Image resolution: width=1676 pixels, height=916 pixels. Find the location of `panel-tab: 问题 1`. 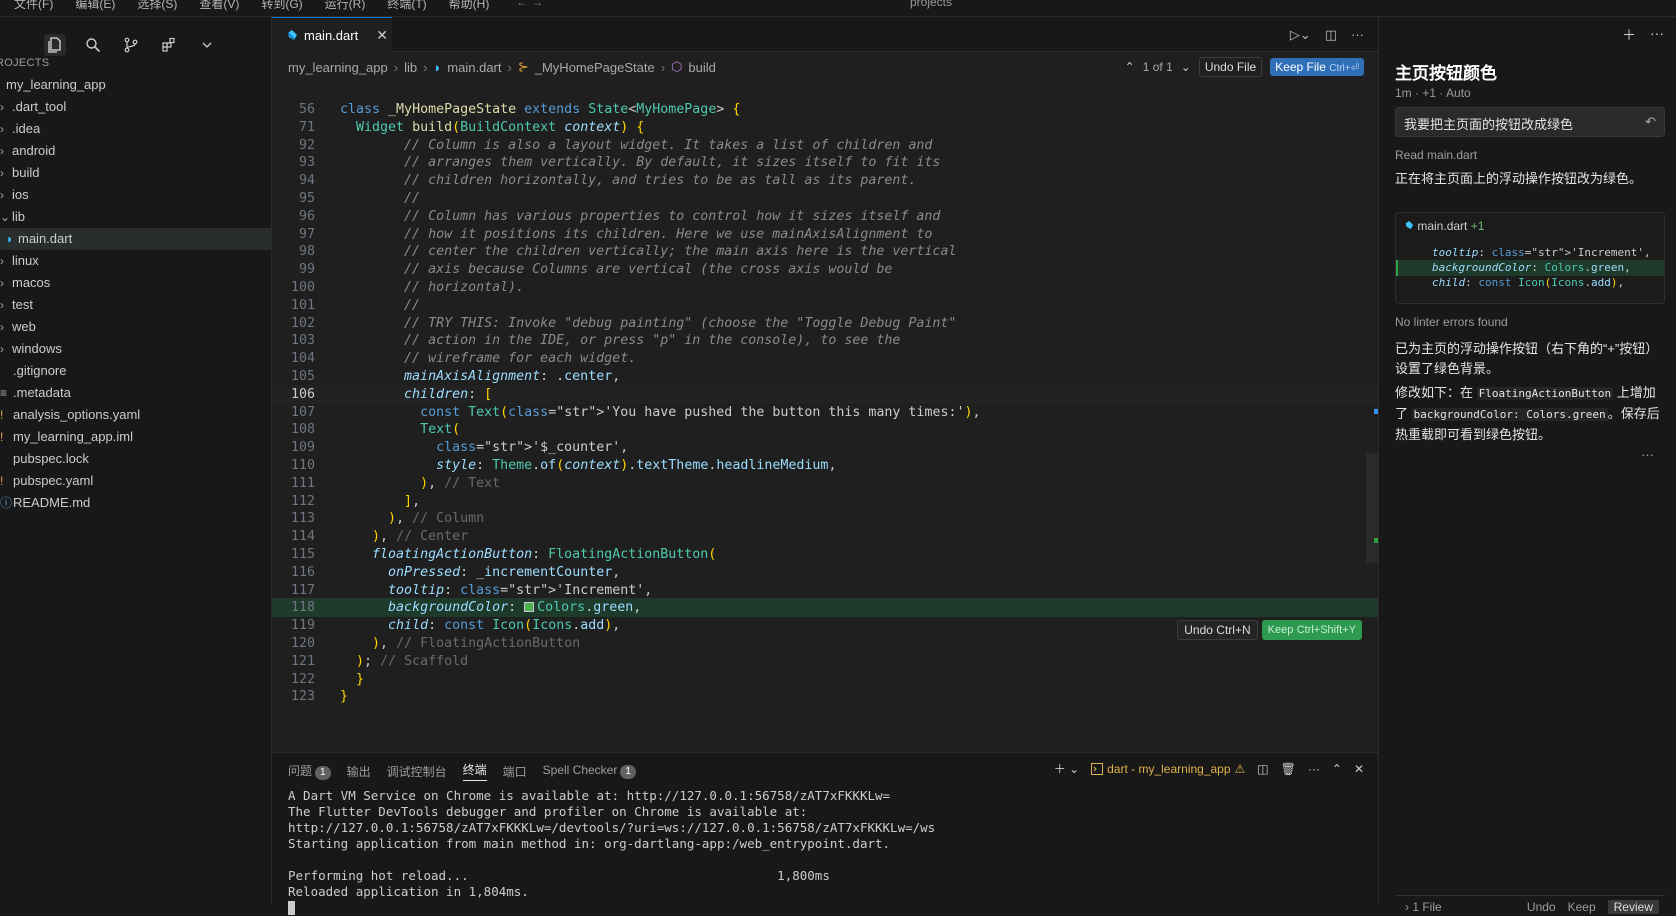

panel-tab: 问题 1 is located at coordinates (309, 771).